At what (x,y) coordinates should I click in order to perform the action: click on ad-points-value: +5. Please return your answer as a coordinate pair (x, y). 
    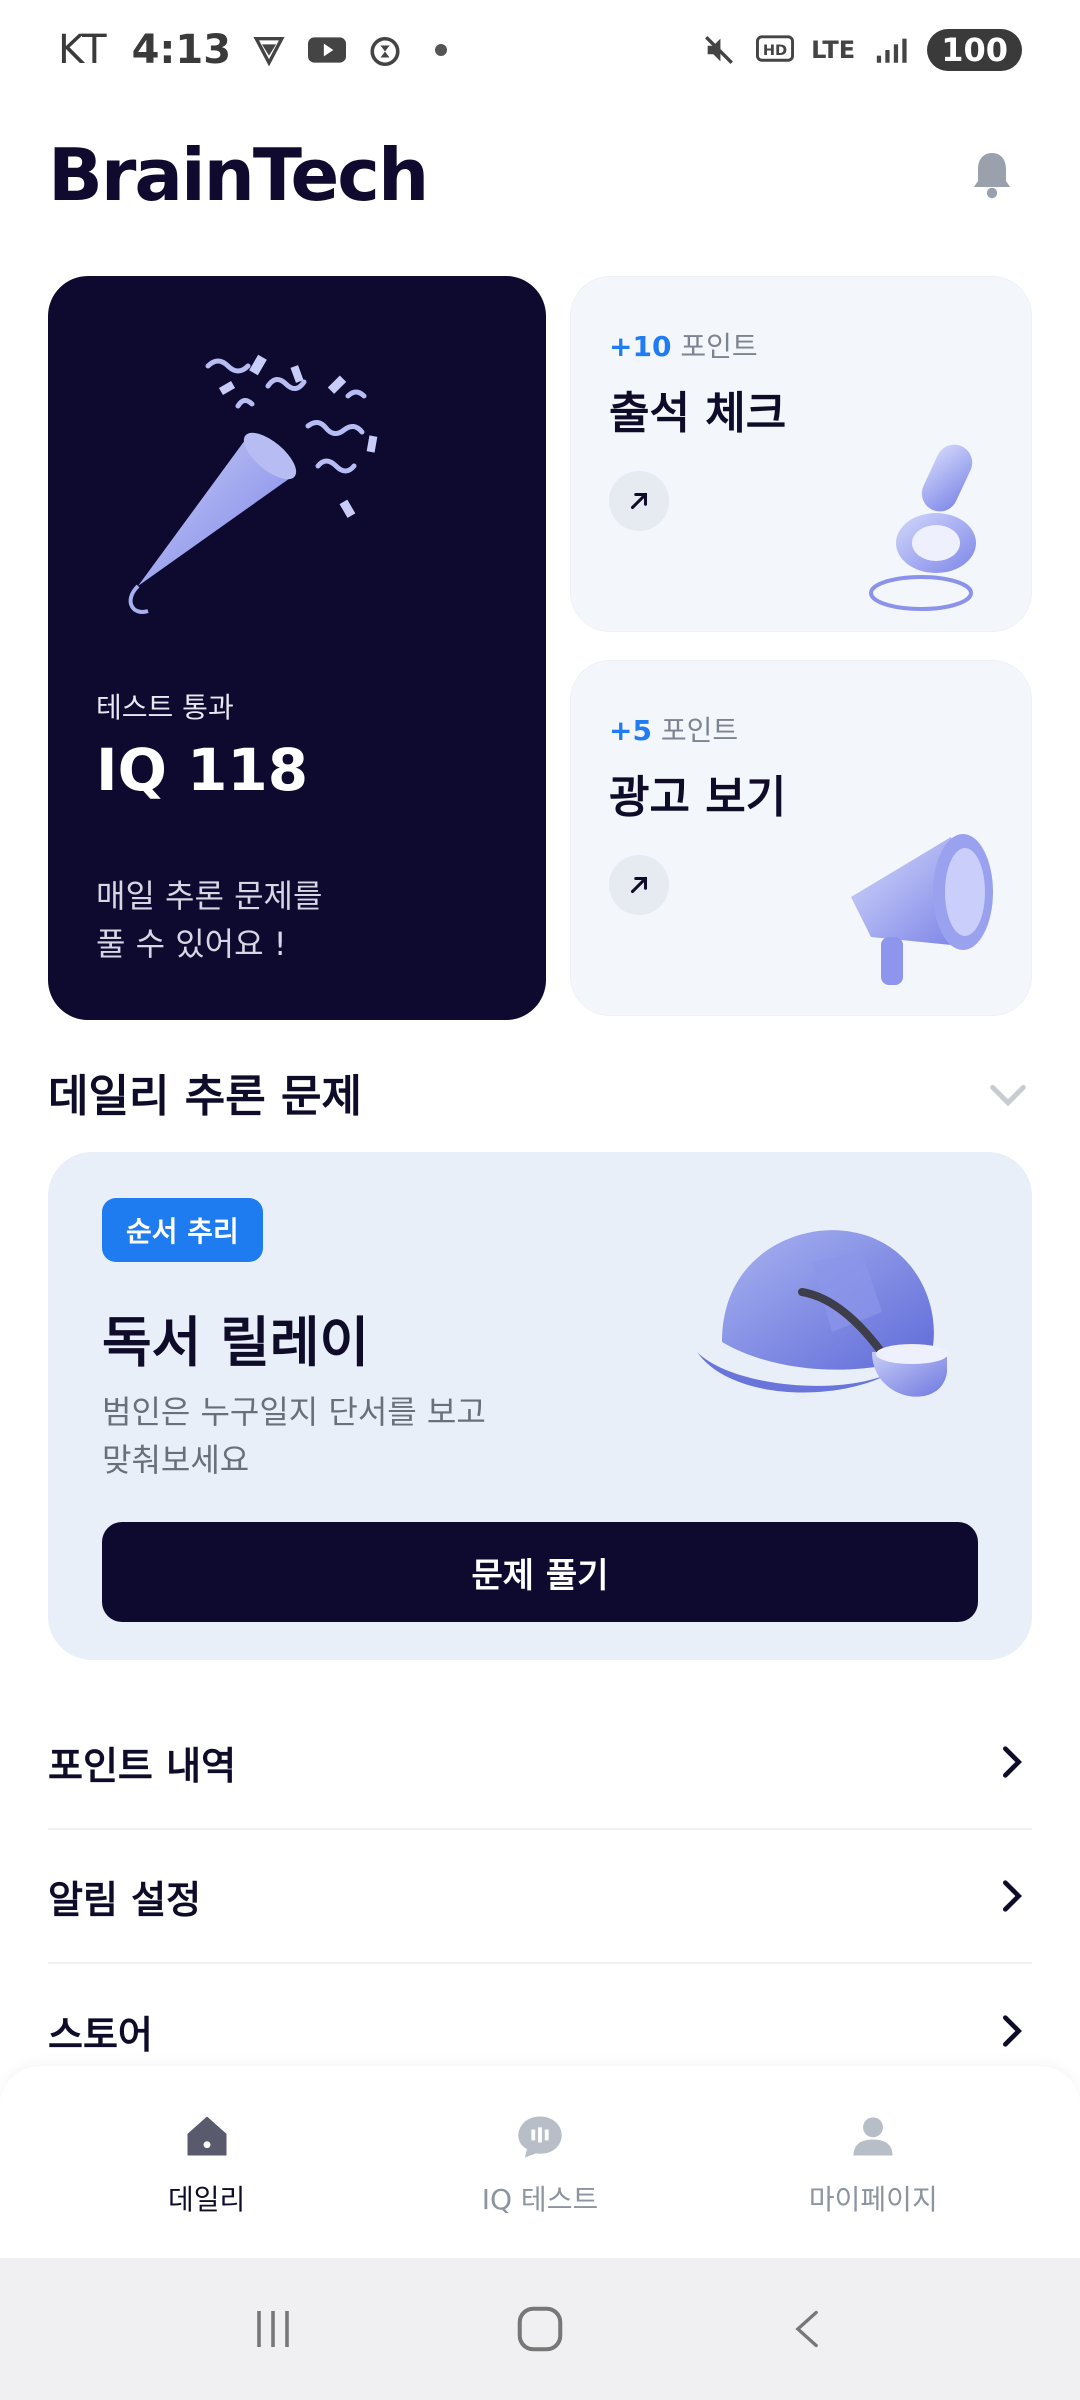
    Looking at the image, I should click on (630, 730).